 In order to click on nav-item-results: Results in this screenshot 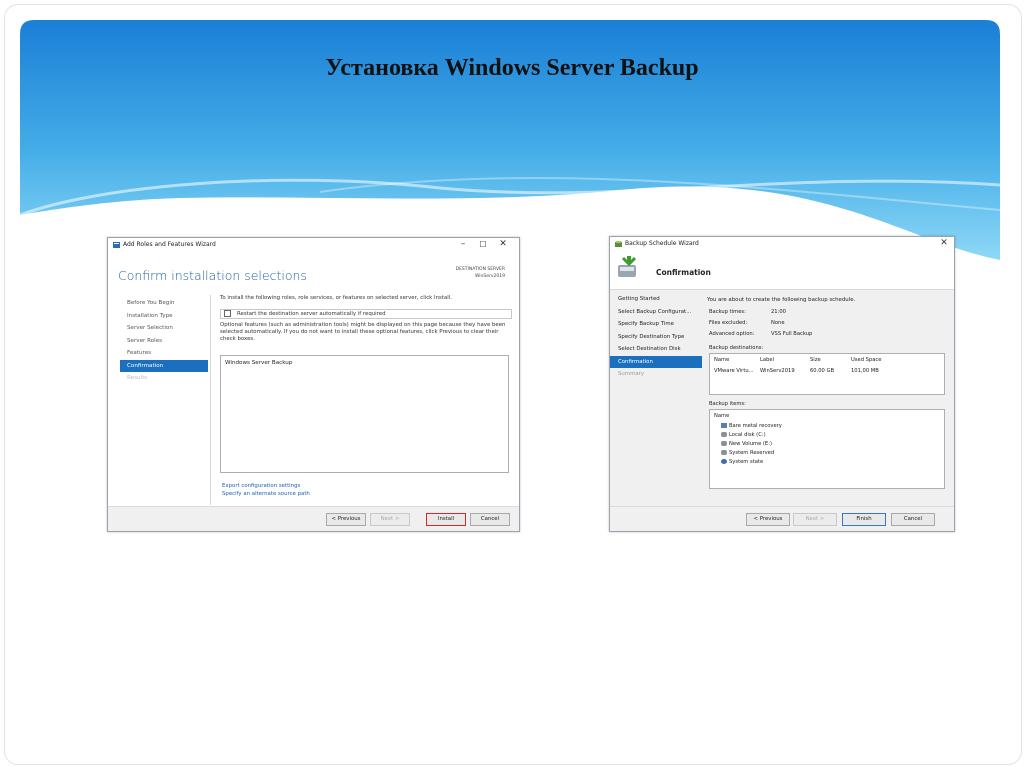, I will do `click(137, 378)`.